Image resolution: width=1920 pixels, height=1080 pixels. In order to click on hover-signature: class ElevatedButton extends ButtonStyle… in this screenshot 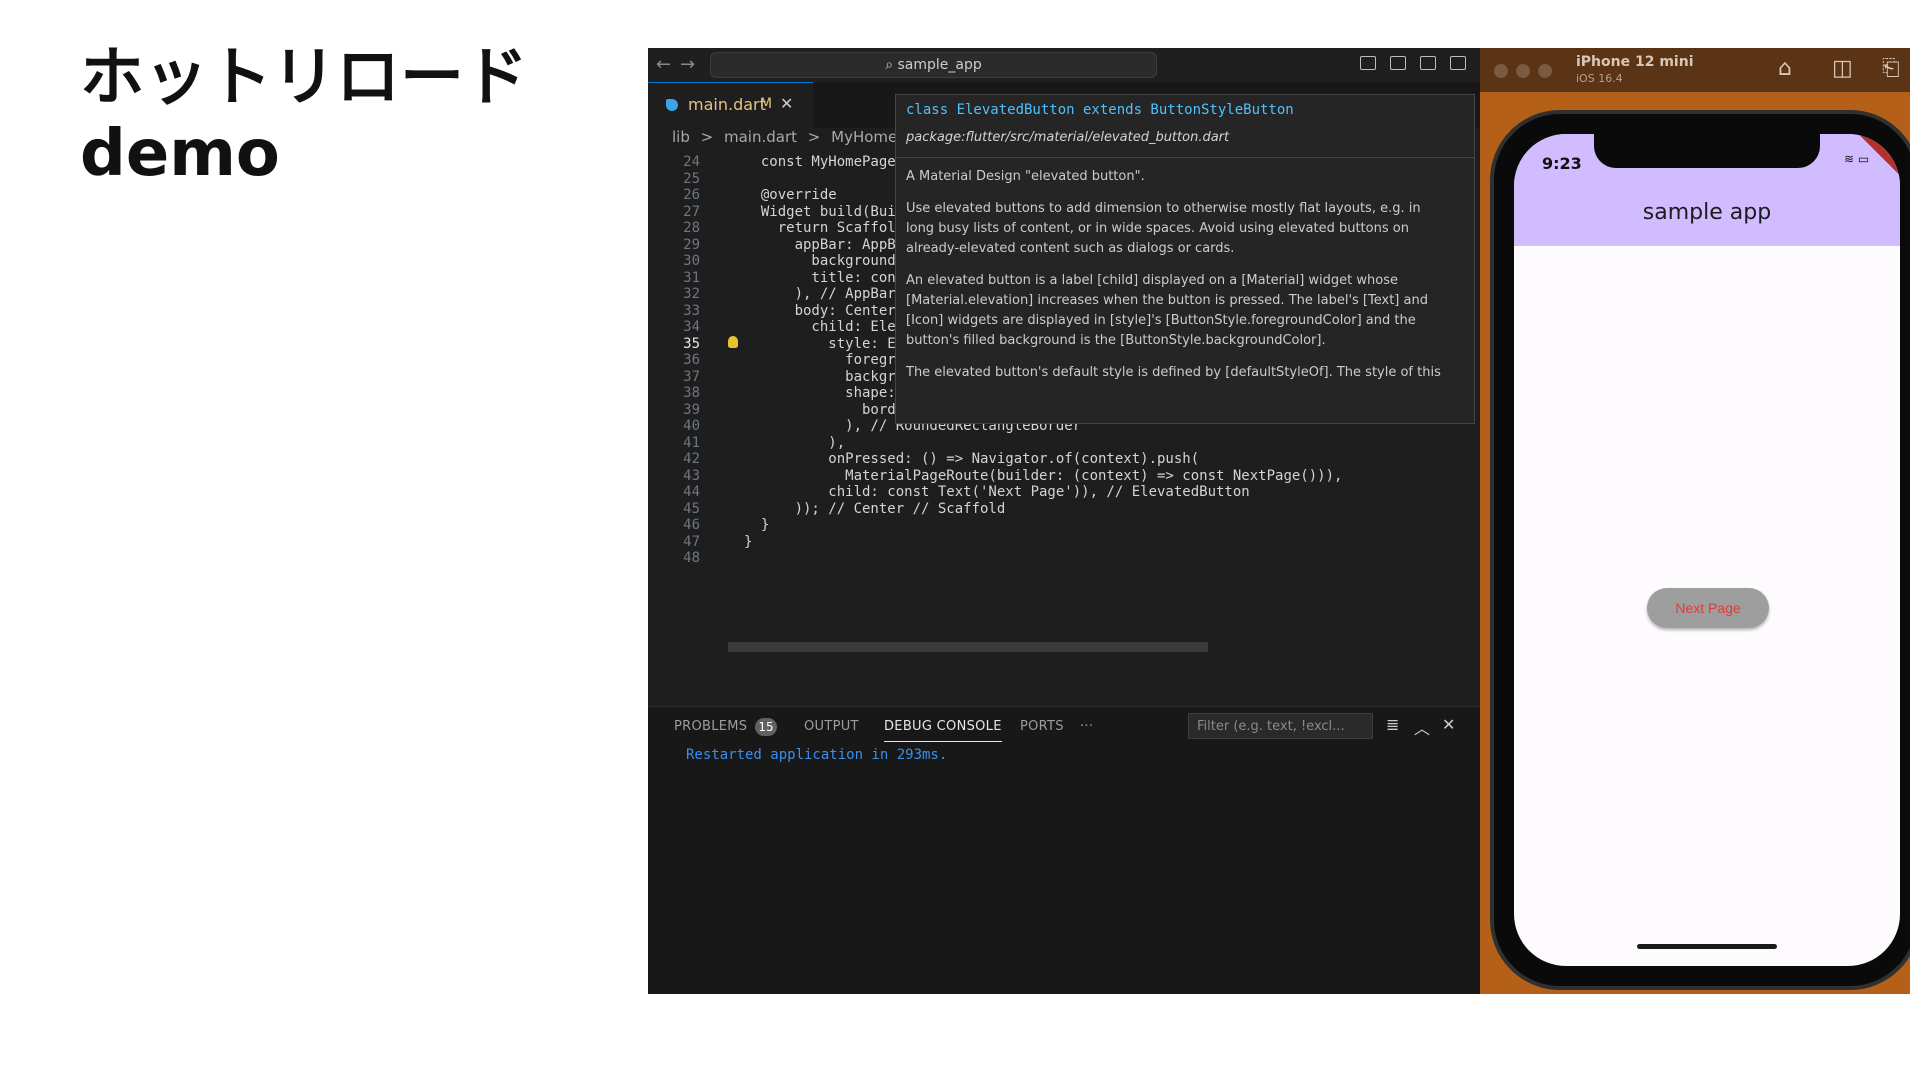, I will do `click(1100, 110)`.